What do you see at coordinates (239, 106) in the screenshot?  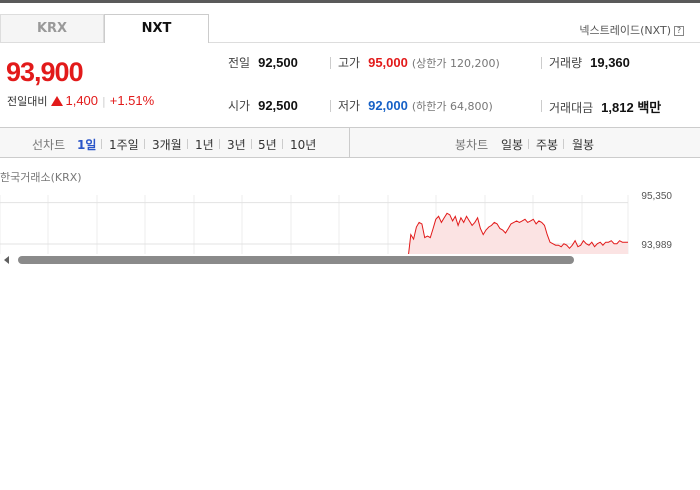 I see `stat-open-label: 시가` at bounding box center [239, 106].